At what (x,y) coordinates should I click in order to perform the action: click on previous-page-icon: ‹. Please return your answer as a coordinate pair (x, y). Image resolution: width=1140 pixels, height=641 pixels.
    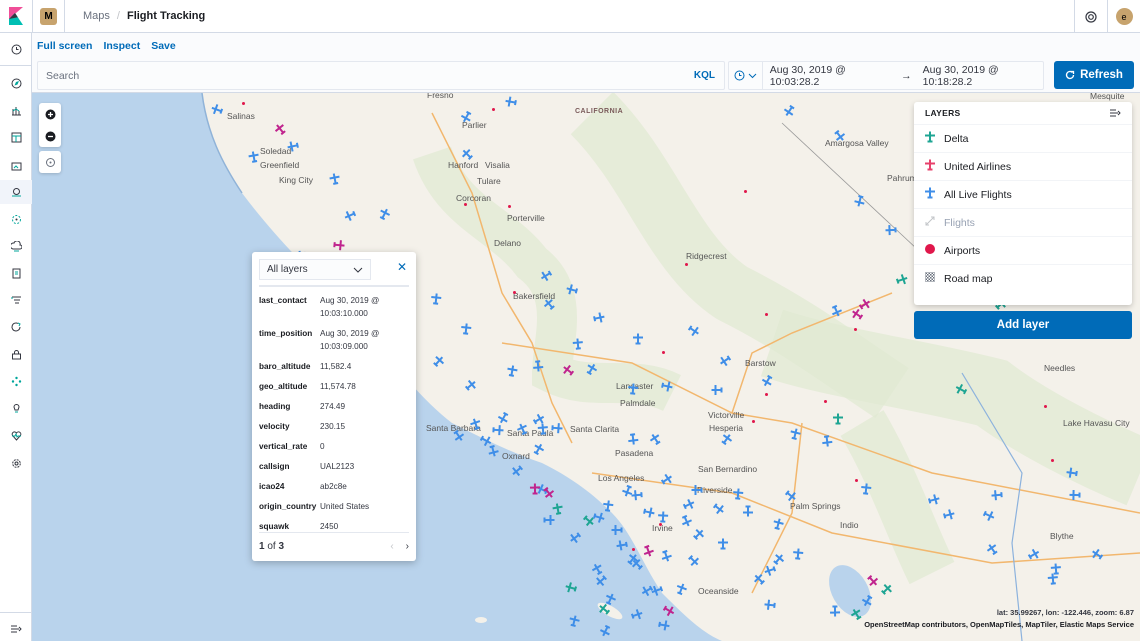
    Looking at the image, I should click on (391, 546).